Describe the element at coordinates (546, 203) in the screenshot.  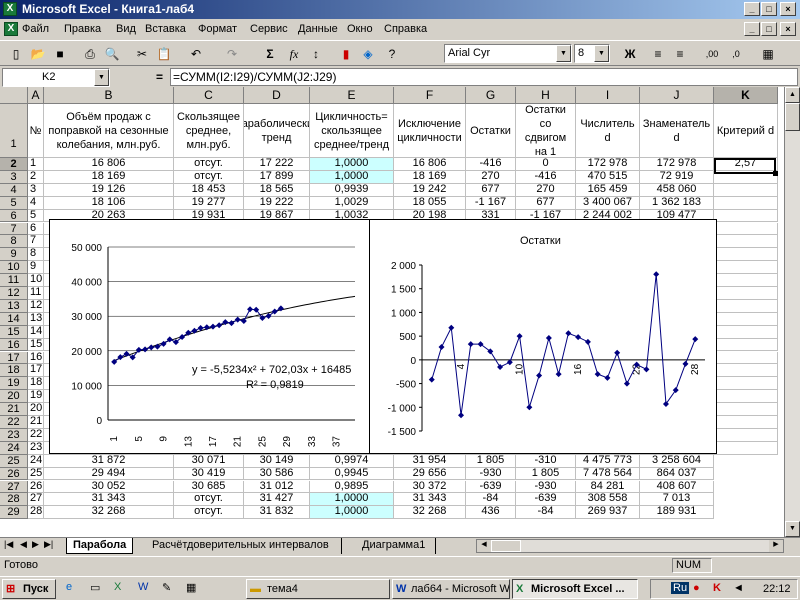
I see `cell: 677` at that location.